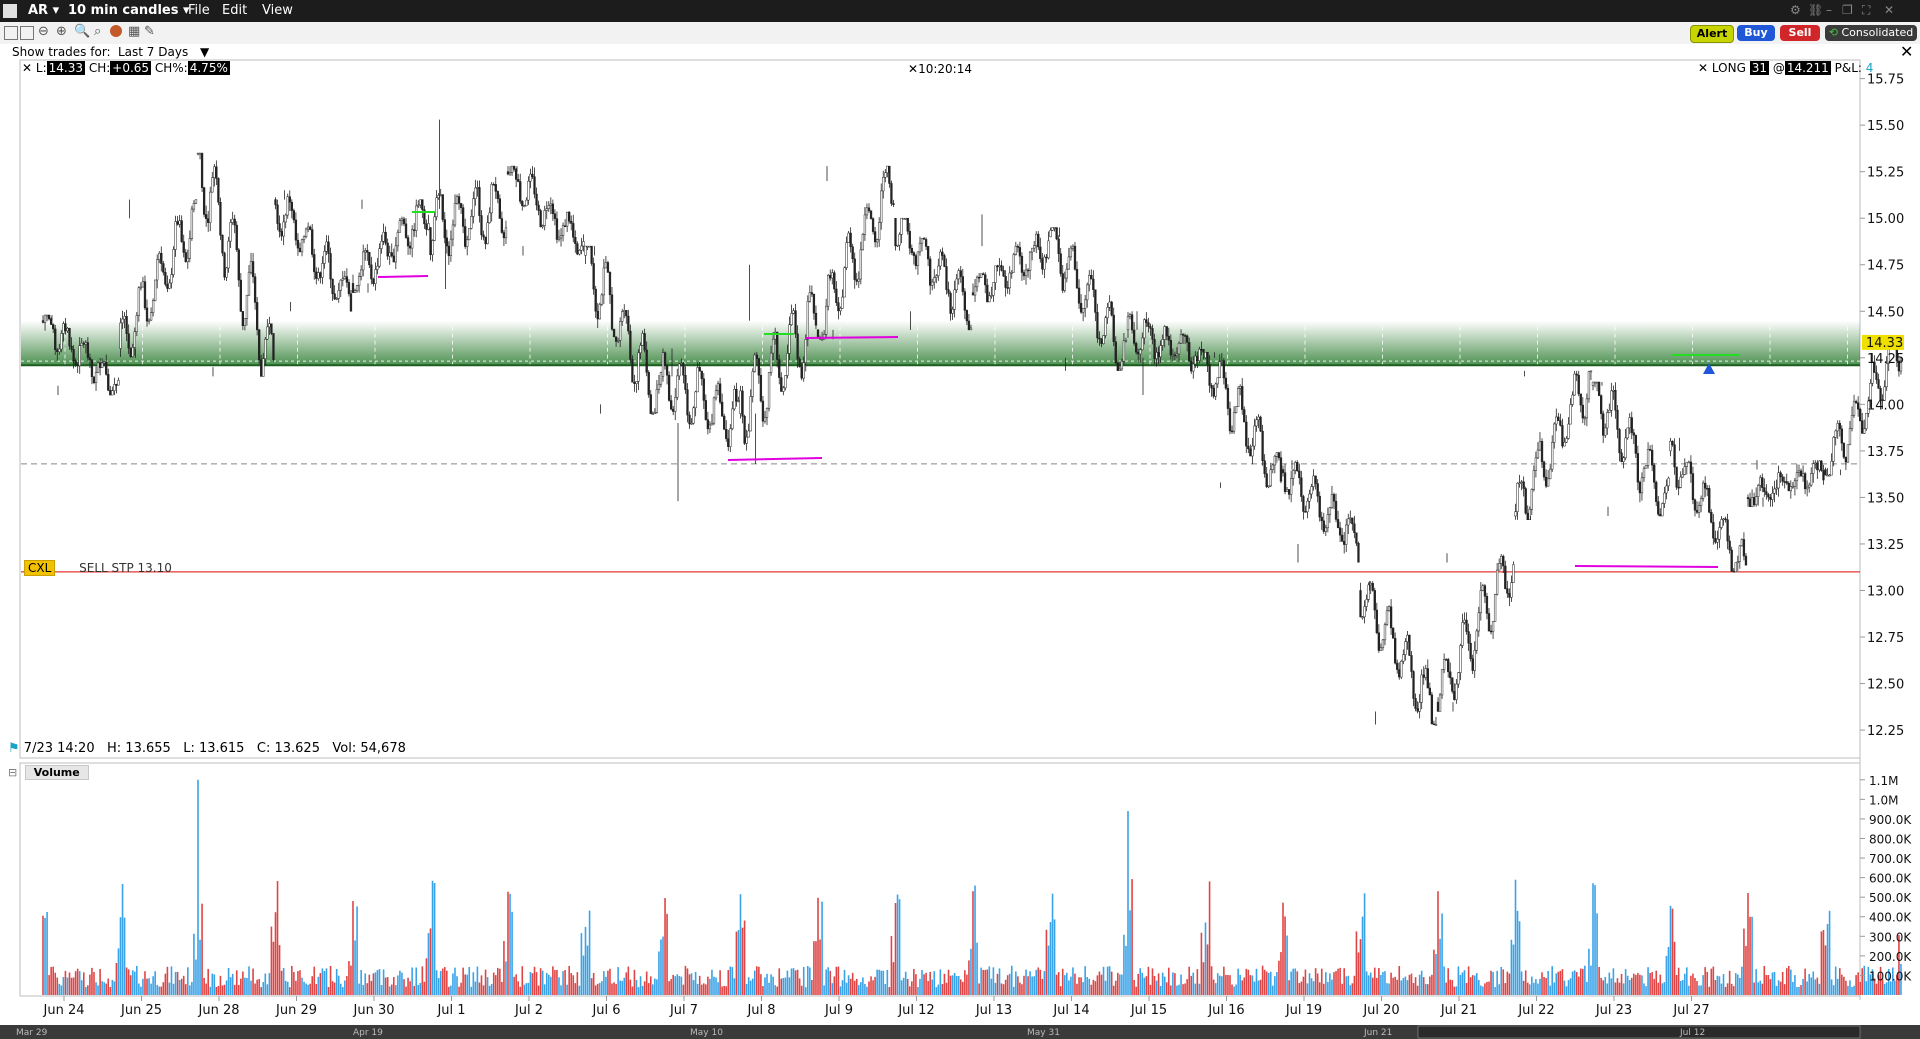  I want to click on stop-order-label: CXL SELL STP 13.10, so click(98, 568).